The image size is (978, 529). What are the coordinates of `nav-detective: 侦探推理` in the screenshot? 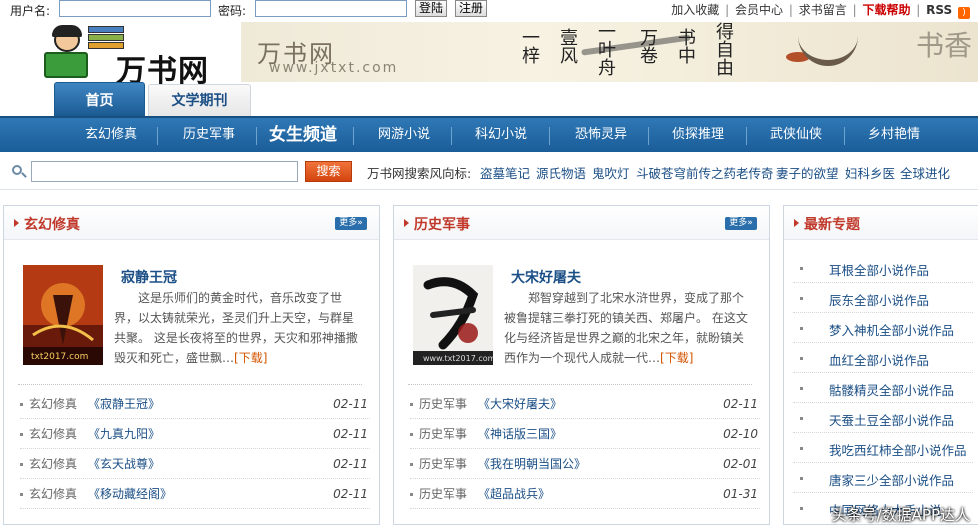 It's located at (698, 135).